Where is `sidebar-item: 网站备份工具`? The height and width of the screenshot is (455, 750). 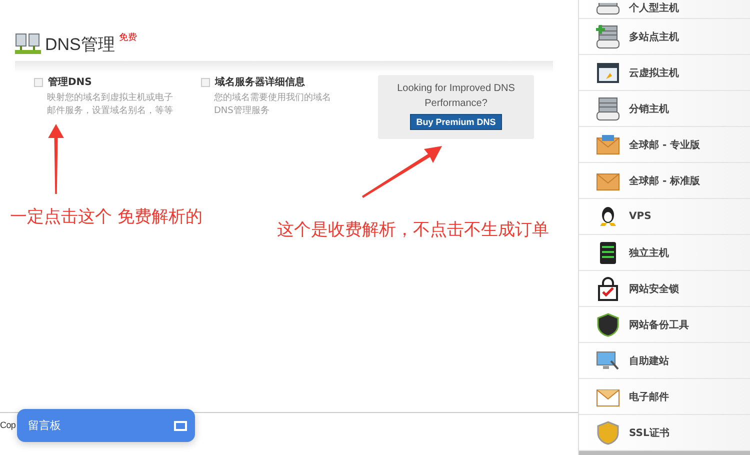
sidebar-item: 网站备份工具 is located at coordinates (664, 325).